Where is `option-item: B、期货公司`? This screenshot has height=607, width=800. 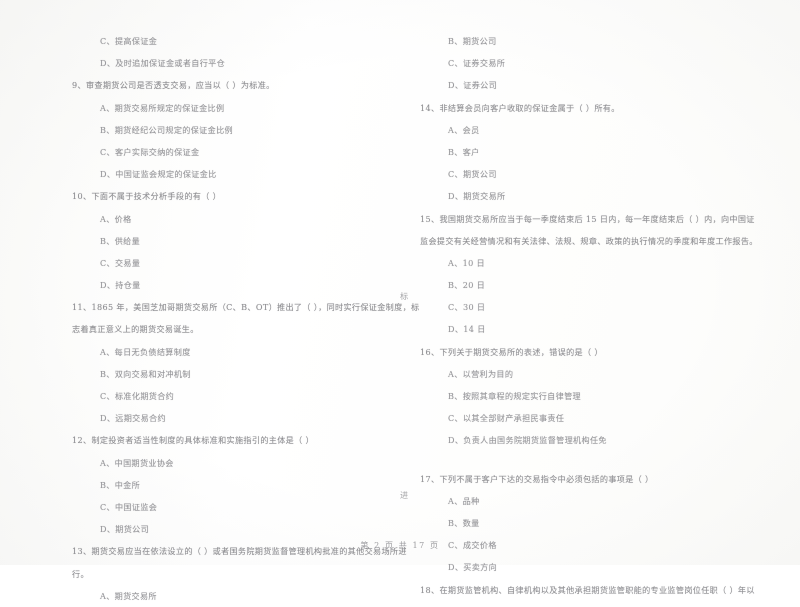
option-item: B、期货公司 is located at coordinates (472, 41).